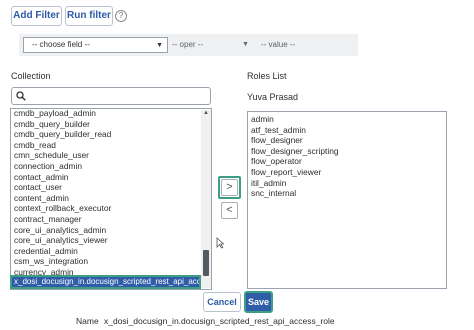  Describe the element at coordinates (346, 151) in the screenshot. I see `list-item: flow_designer_scripting` at that location.